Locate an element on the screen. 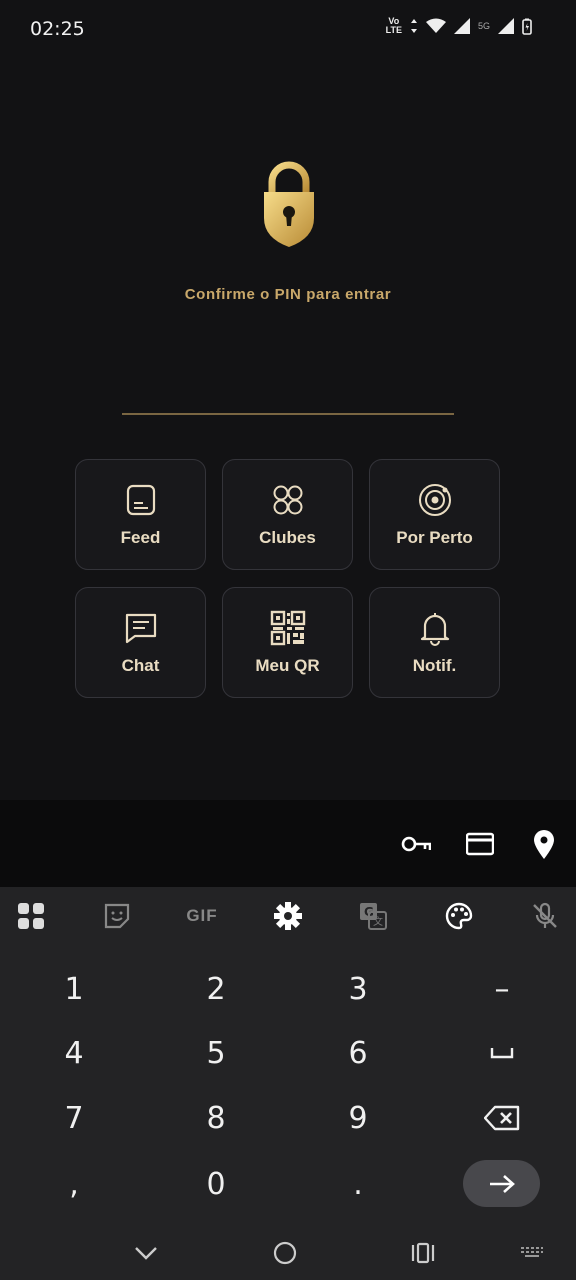 This screenshot has height=1280, width=576. key-7: 7 is located at coordinates (74, 1118).